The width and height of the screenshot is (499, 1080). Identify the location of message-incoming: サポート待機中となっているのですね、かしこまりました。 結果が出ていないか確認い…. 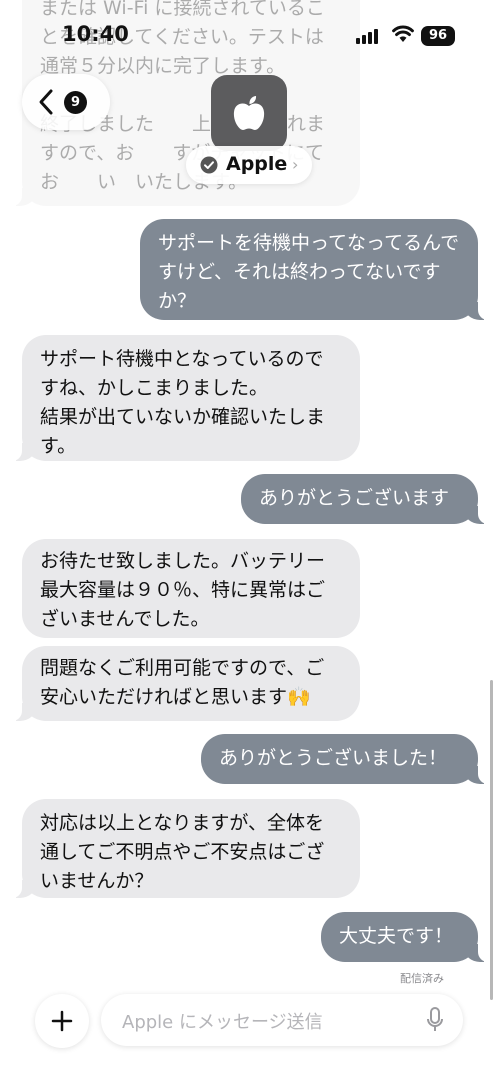
(180, 398).